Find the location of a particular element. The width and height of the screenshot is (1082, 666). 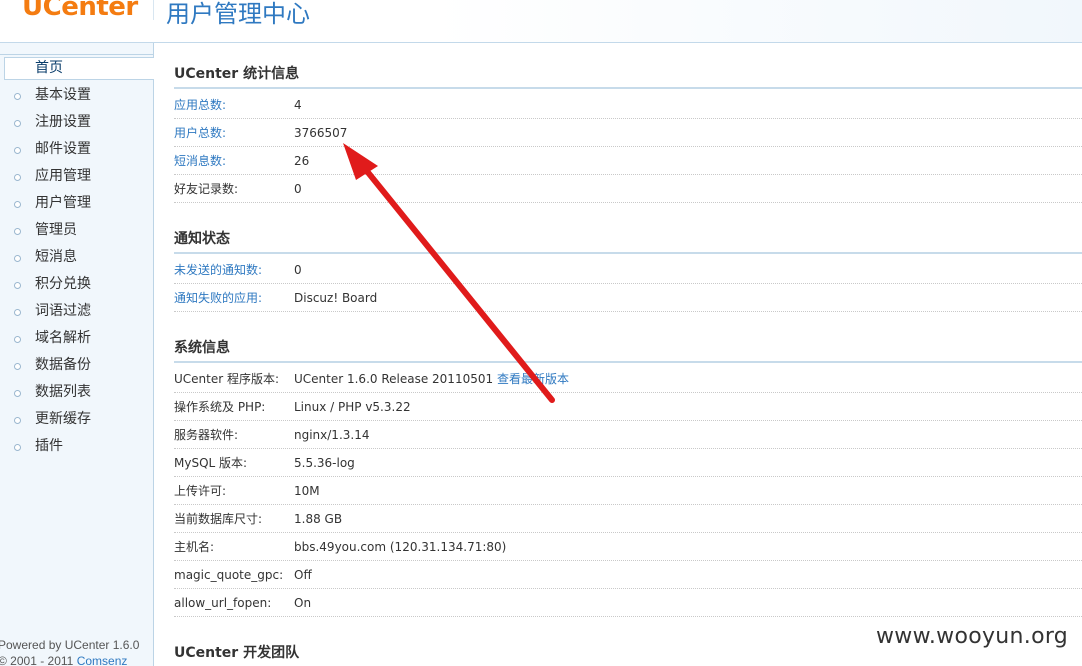

table-row: 未发送的通知数: 0 is located at coordinates (628, 270).